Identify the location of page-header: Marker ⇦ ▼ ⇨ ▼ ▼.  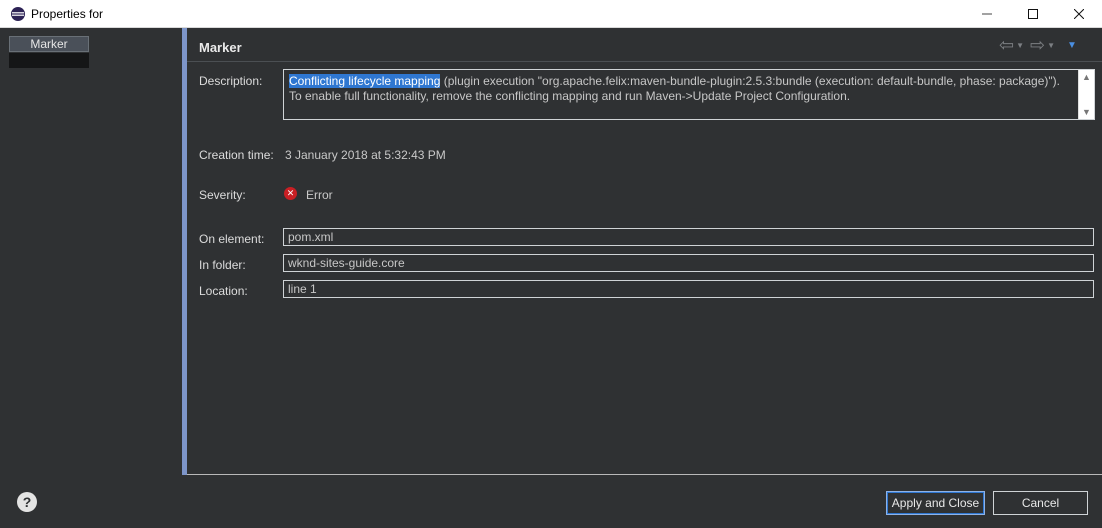
(644, 45).